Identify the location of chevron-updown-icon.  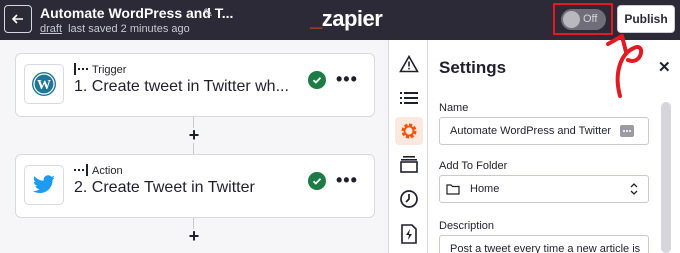
(634, 189).